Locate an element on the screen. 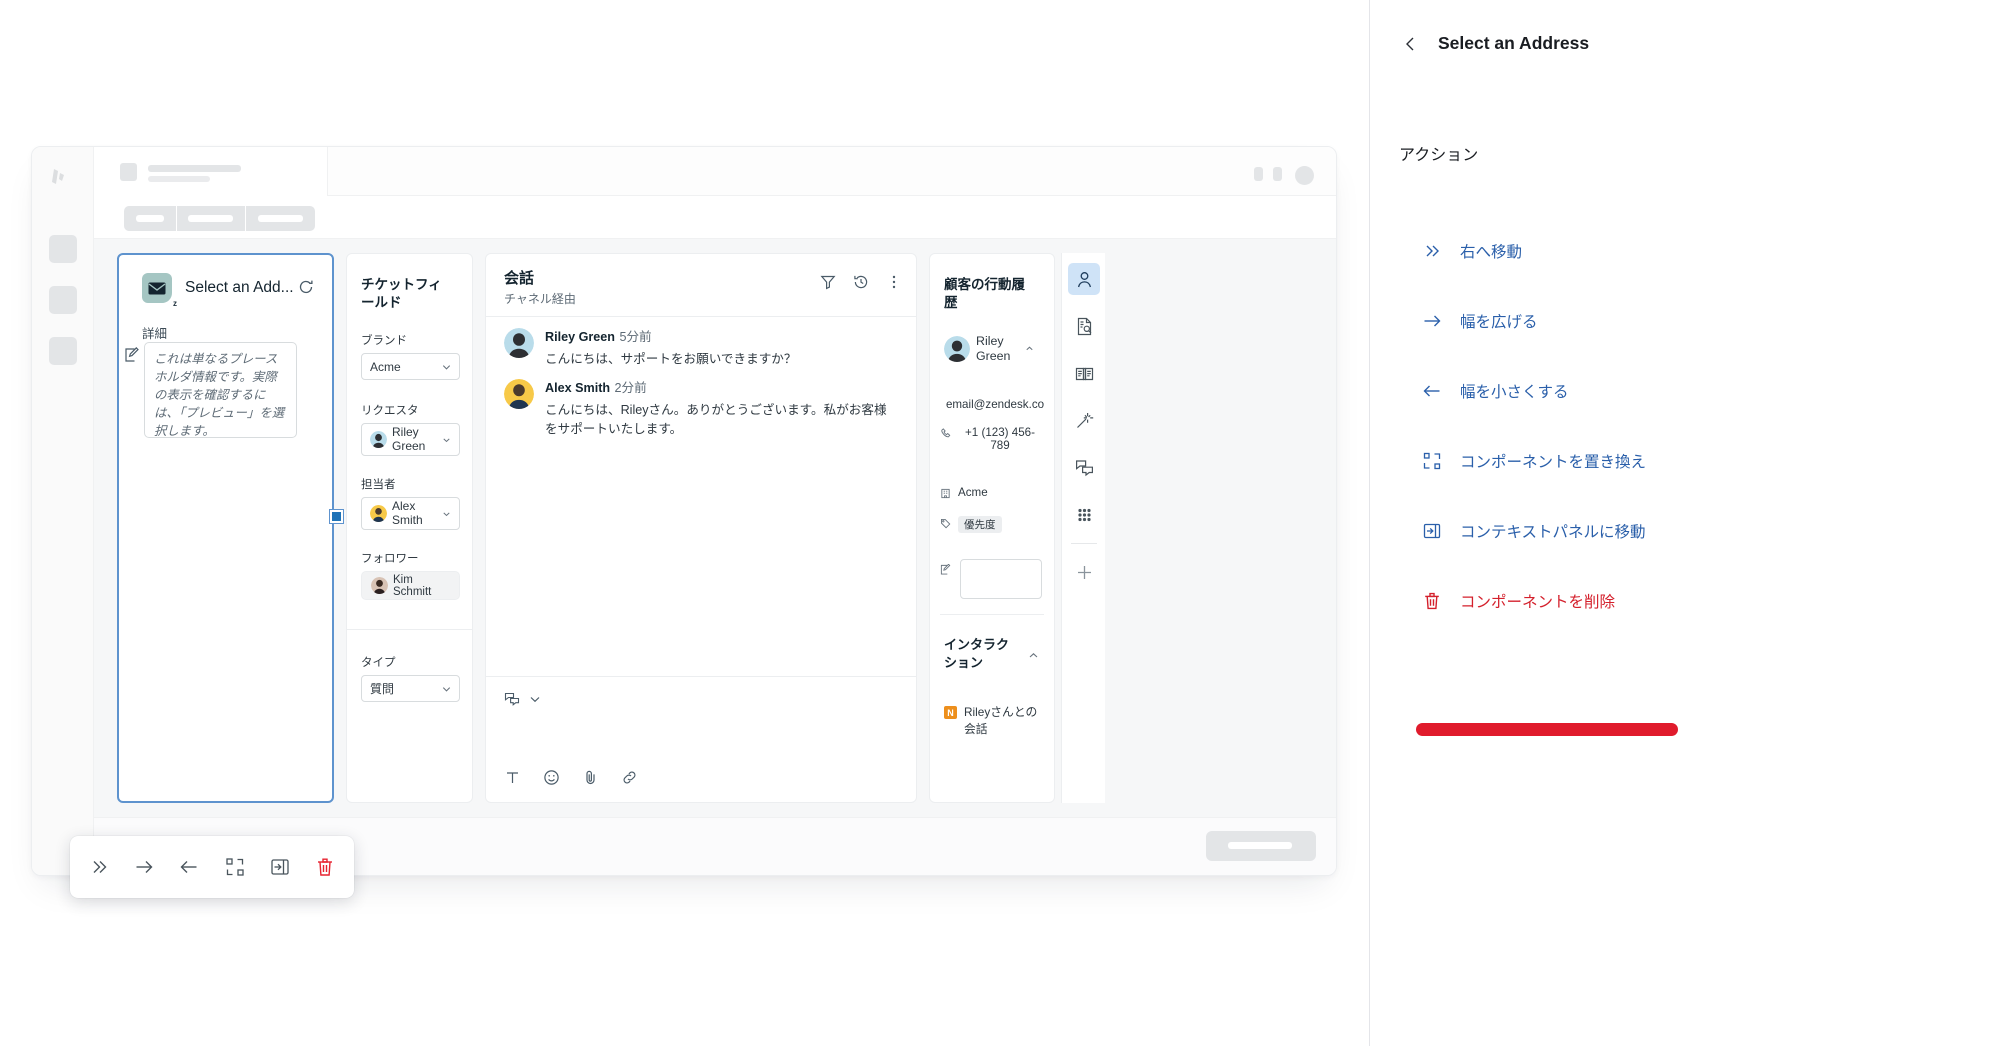 This screenshot has width=2000, height=1046. link-icon is located at coordinates (629, 777).